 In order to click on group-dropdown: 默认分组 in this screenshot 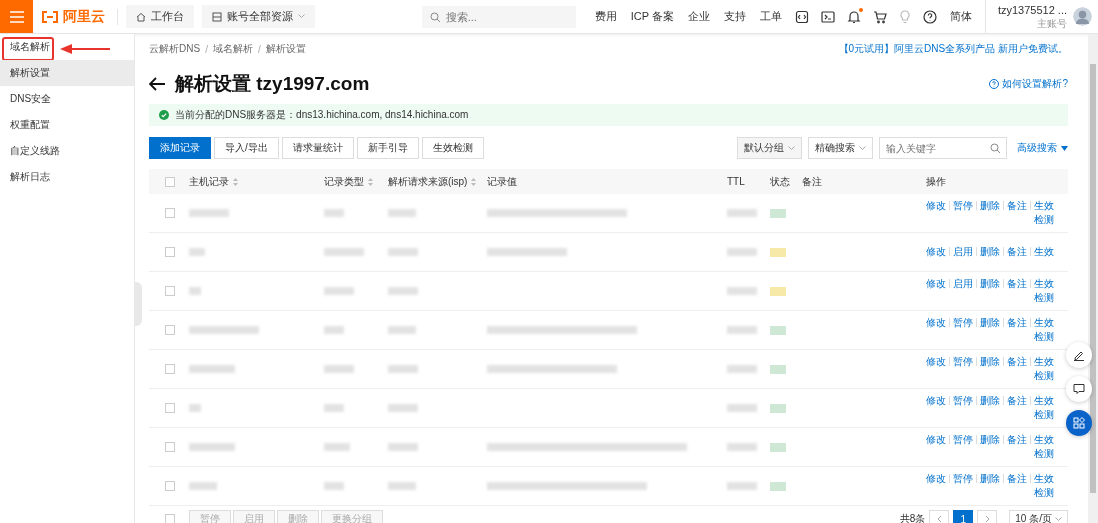, I will do `click(769, 148)`.